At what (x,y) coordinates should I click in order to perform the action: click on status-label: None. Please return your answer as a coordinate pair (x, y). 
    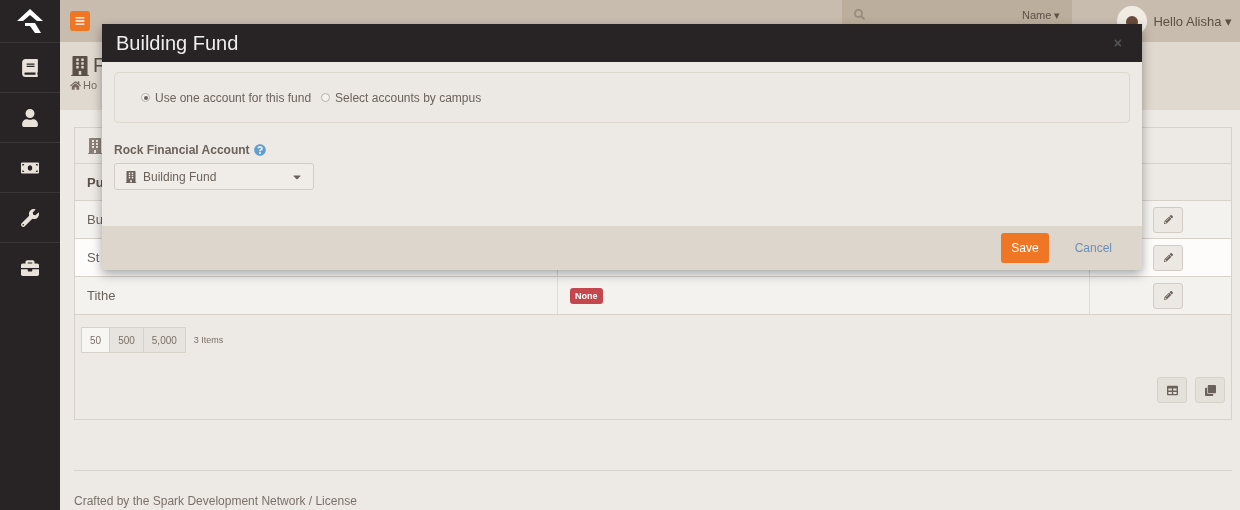
    Looking at the image, I should click on (586, 295).